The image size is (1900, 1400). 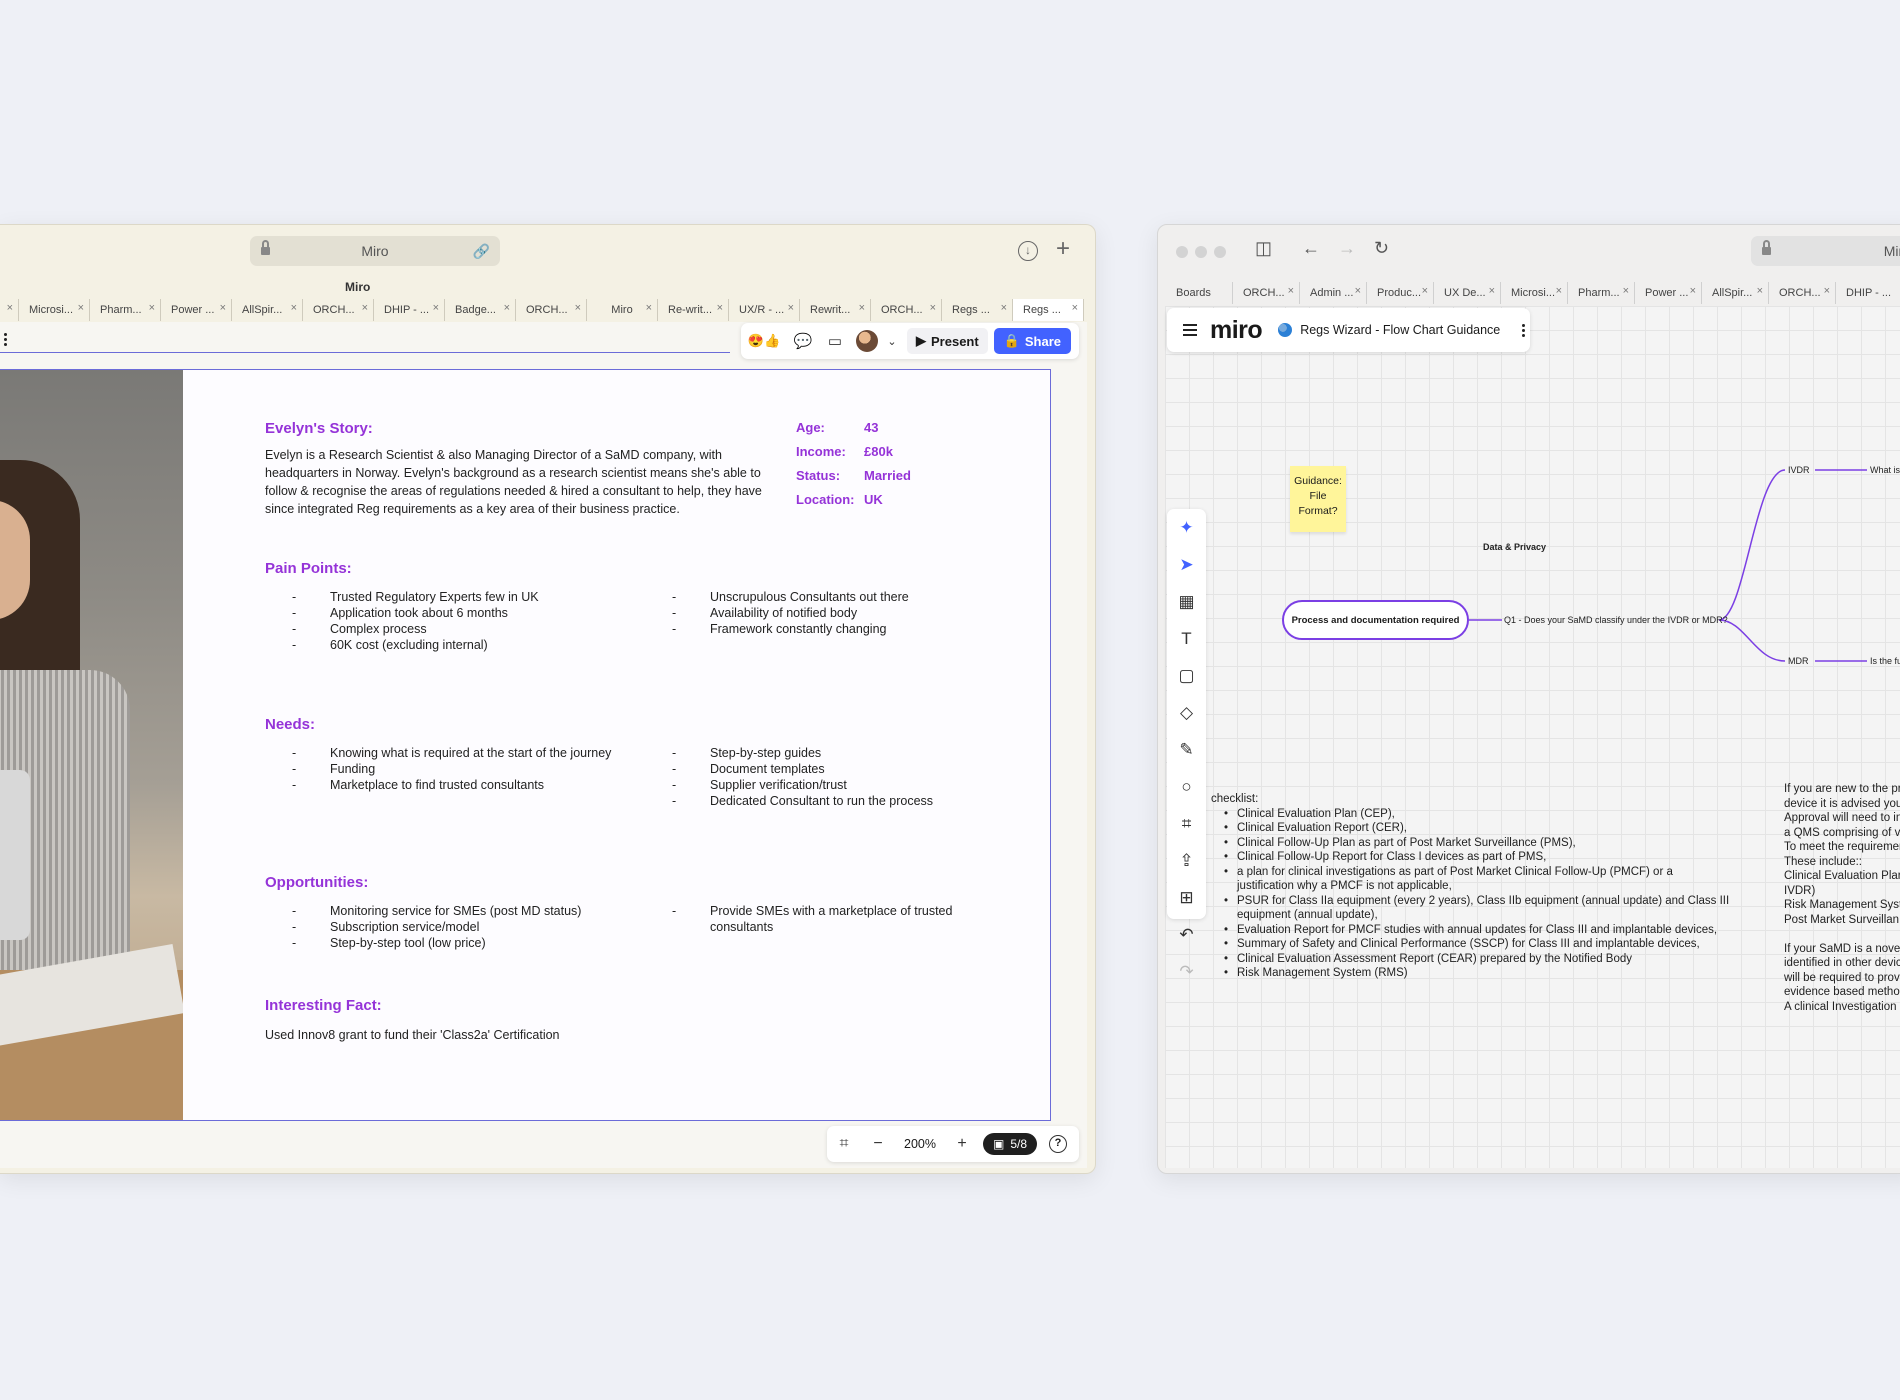 I want to click on forward-icon: →, so click(x=1347, y=248).